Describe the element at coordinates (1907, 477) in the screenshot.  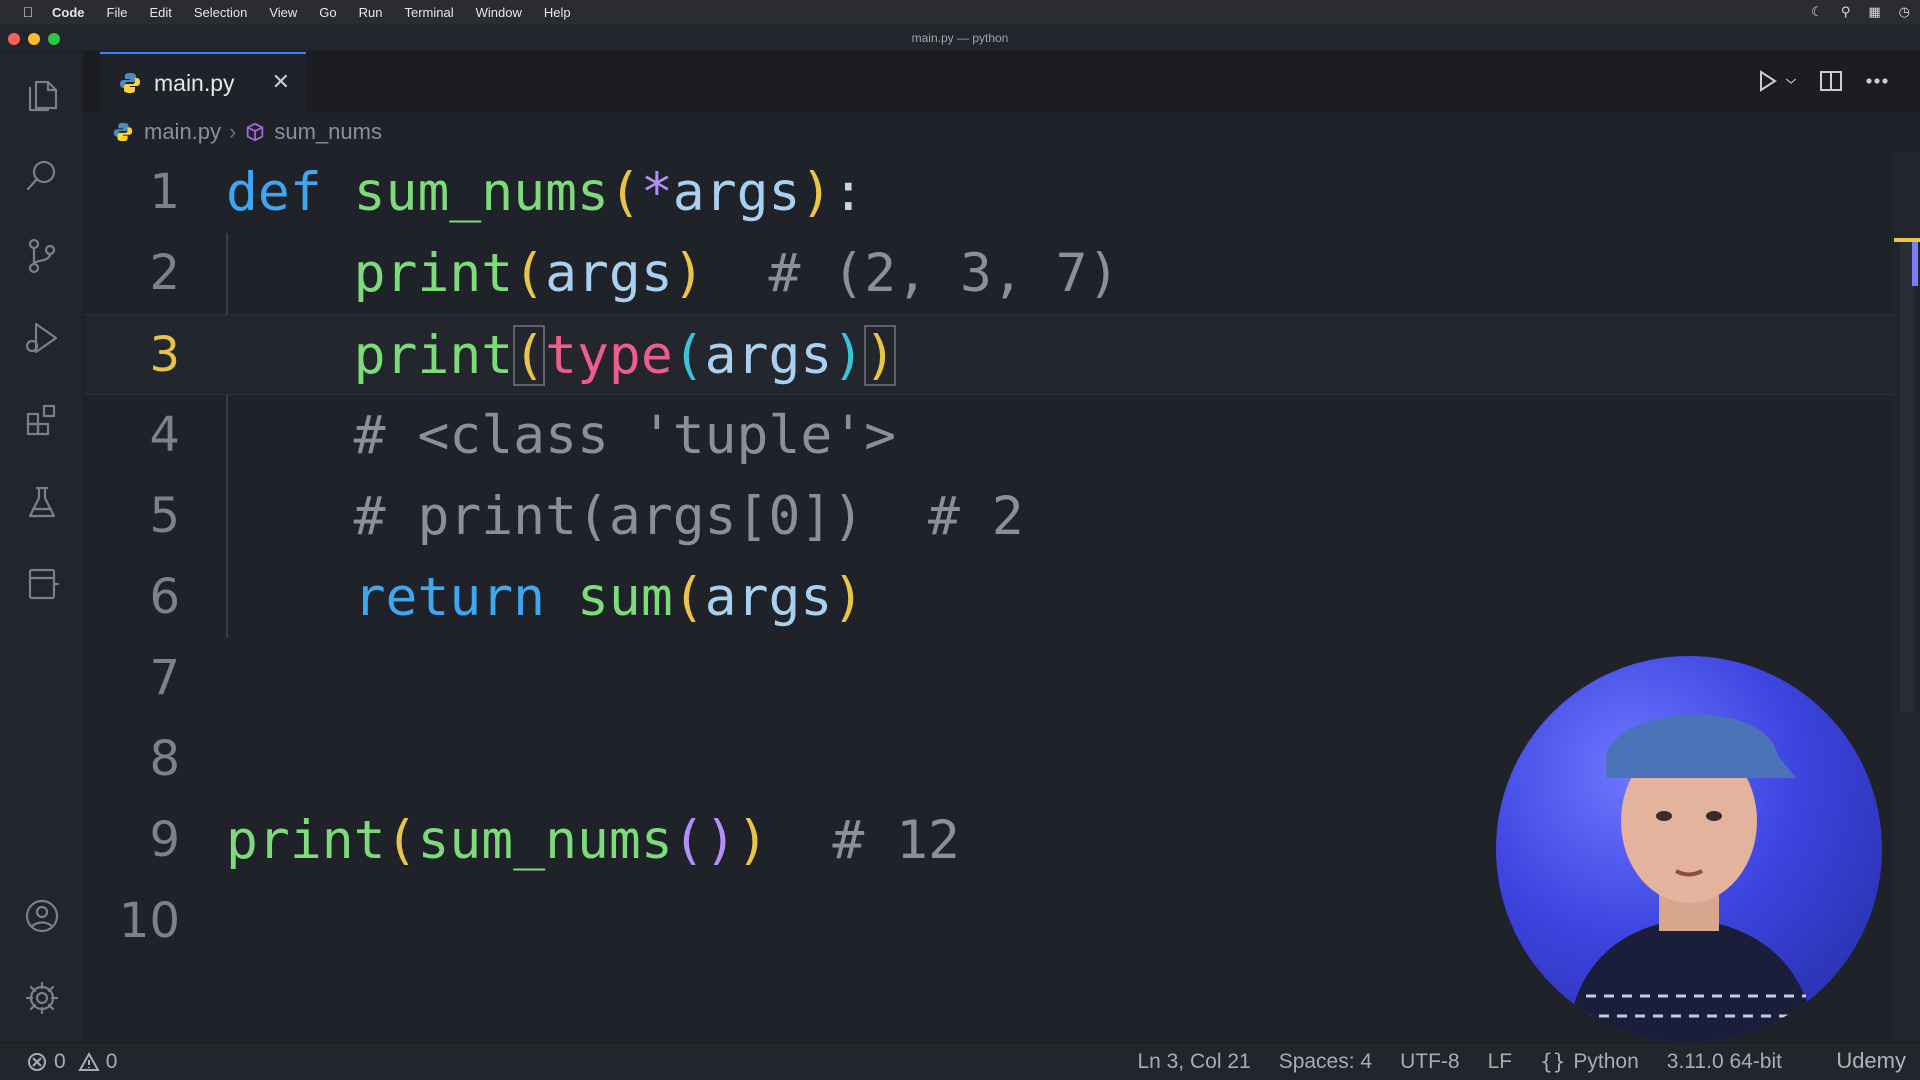
I see `scrollbar-thumb` at that location.